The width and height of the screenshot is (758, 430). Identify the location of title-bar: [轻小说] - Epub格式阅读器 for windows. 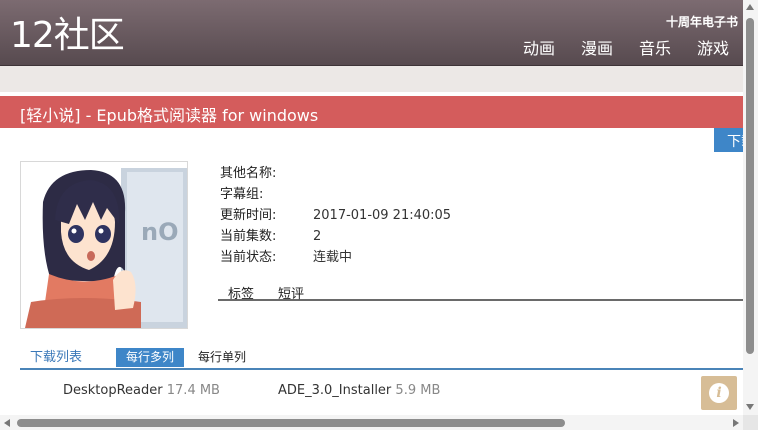
(371, 112).